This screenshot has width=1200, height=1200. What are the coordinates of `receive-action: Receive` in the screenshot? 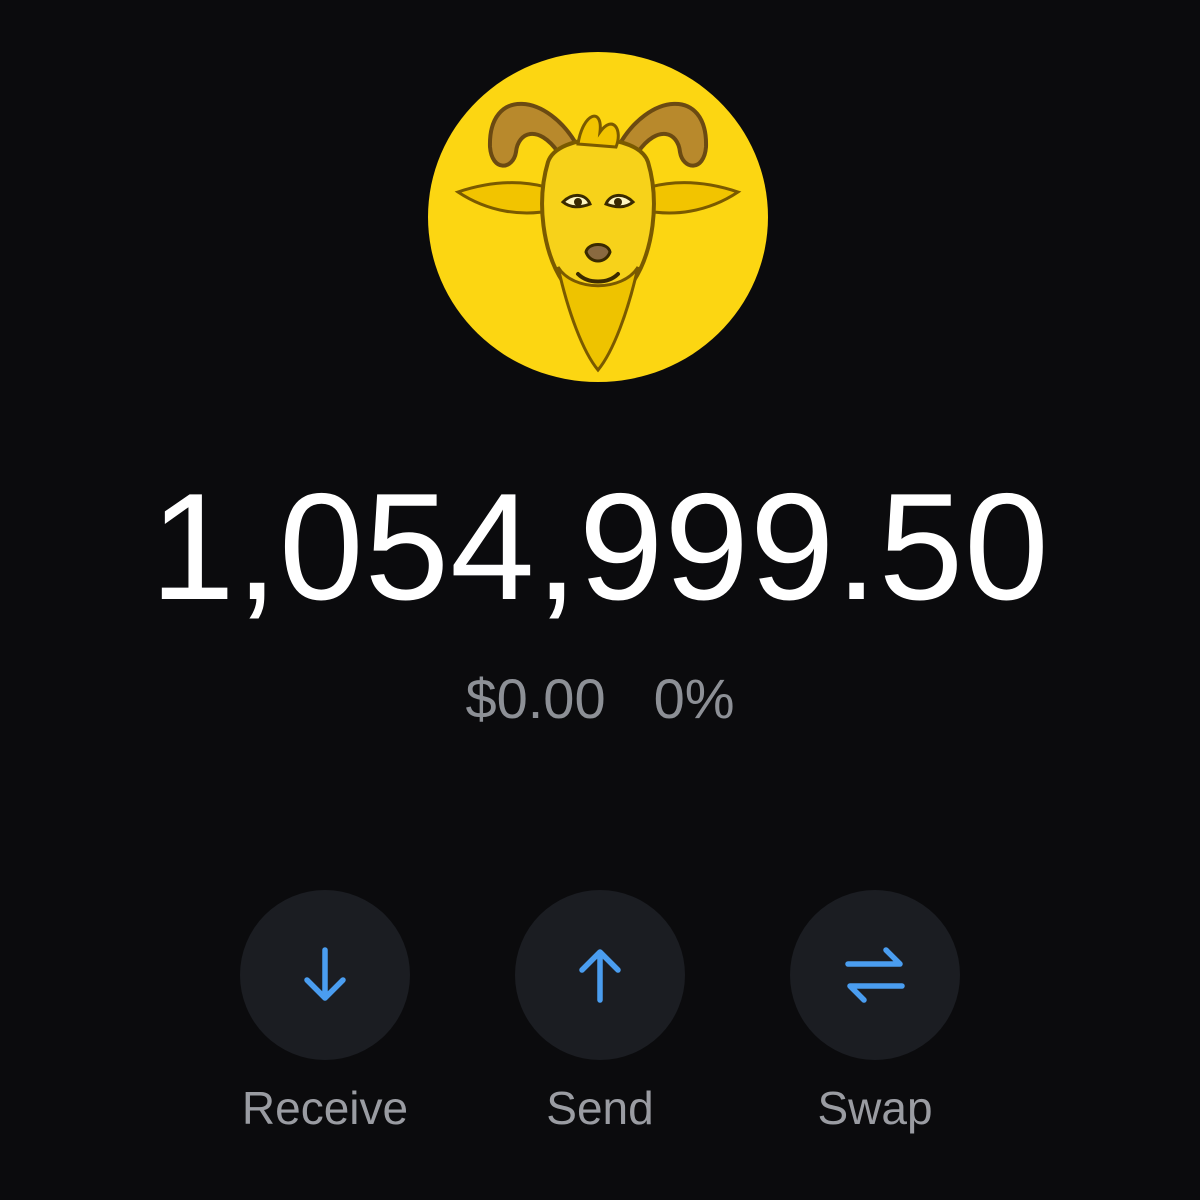 It's located at (325, 1030).